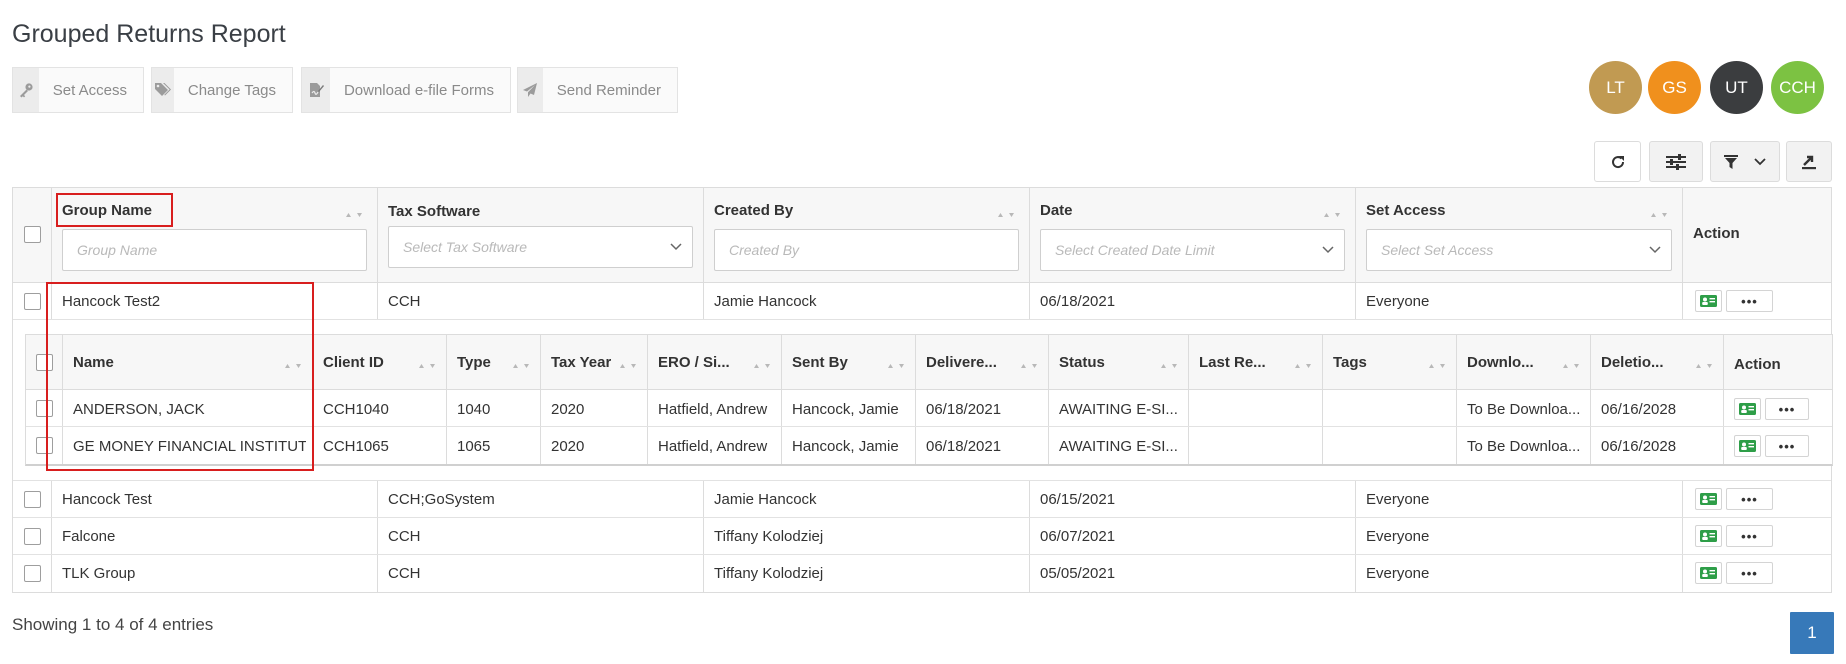 Image resolution: width=1846 pixels, height=664 pixels. Describe the element at coordinates (88, 536) in the screenshot. I see `group-name-cell: Falcone` at that location.